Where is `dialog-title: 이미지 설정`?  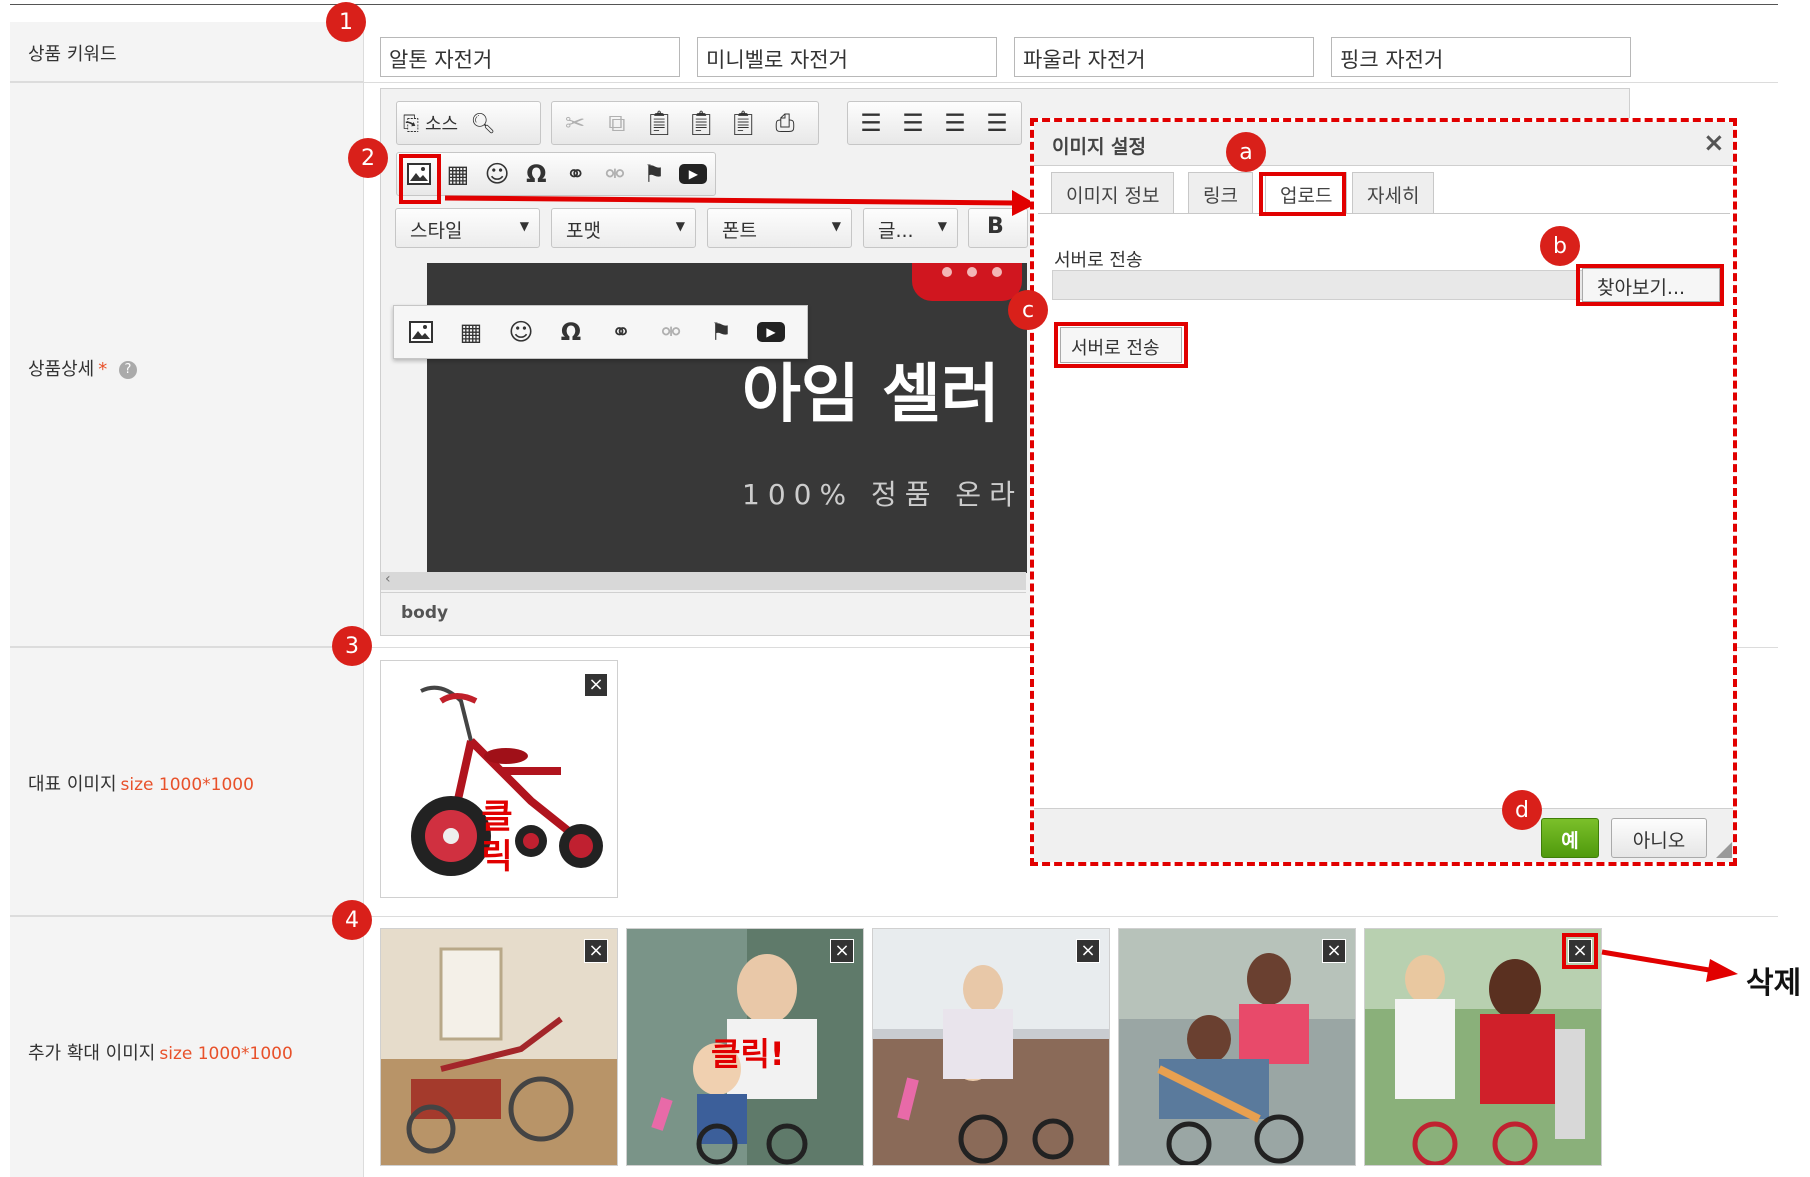 dialog-title: 이미지 설정 is located at coordinates (1383, 144).